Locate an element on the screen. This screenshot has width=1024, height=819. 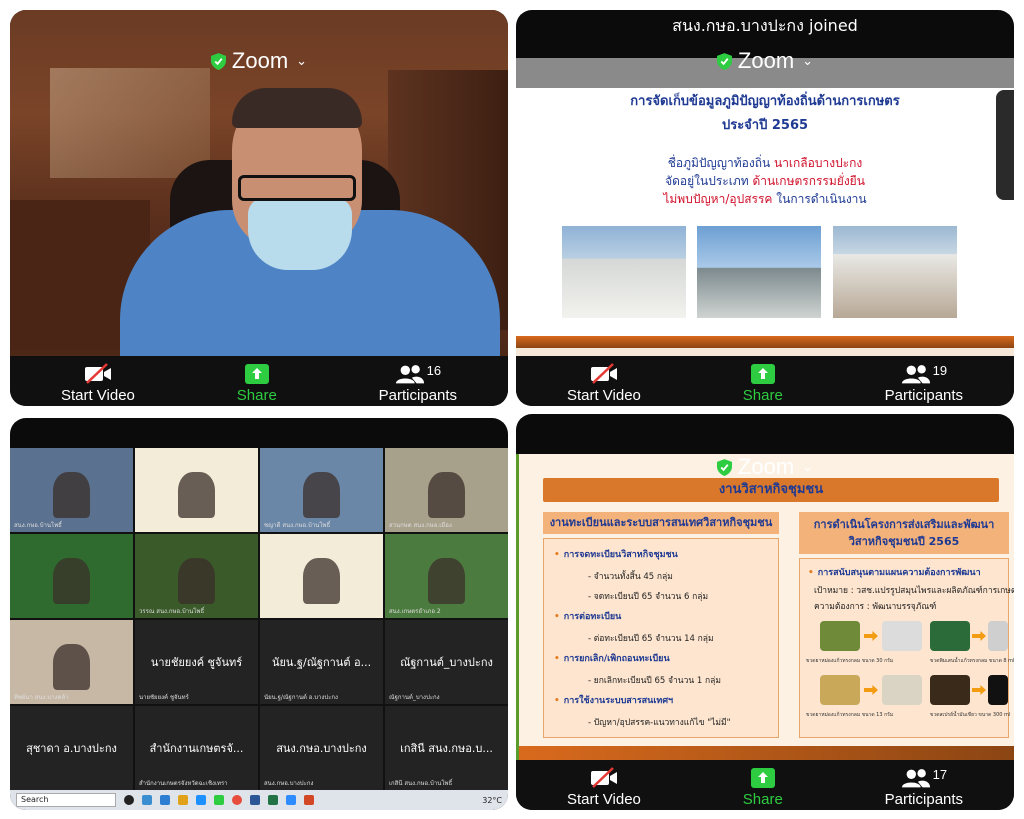
windows-taskbar: Search 32°C is located at coordinates (259, 800).